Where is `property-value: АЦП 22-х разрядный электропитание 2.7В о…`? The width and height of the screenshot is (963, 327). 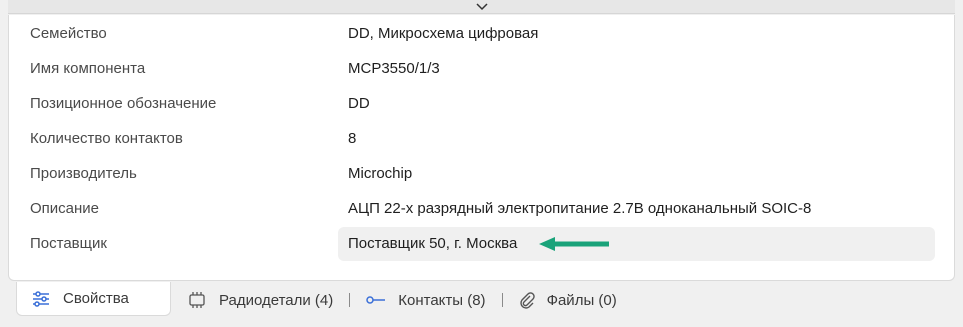 property-value: АЦП 22-х разрядный электропитание 2.7В о… is located at coordinates (579, 208).